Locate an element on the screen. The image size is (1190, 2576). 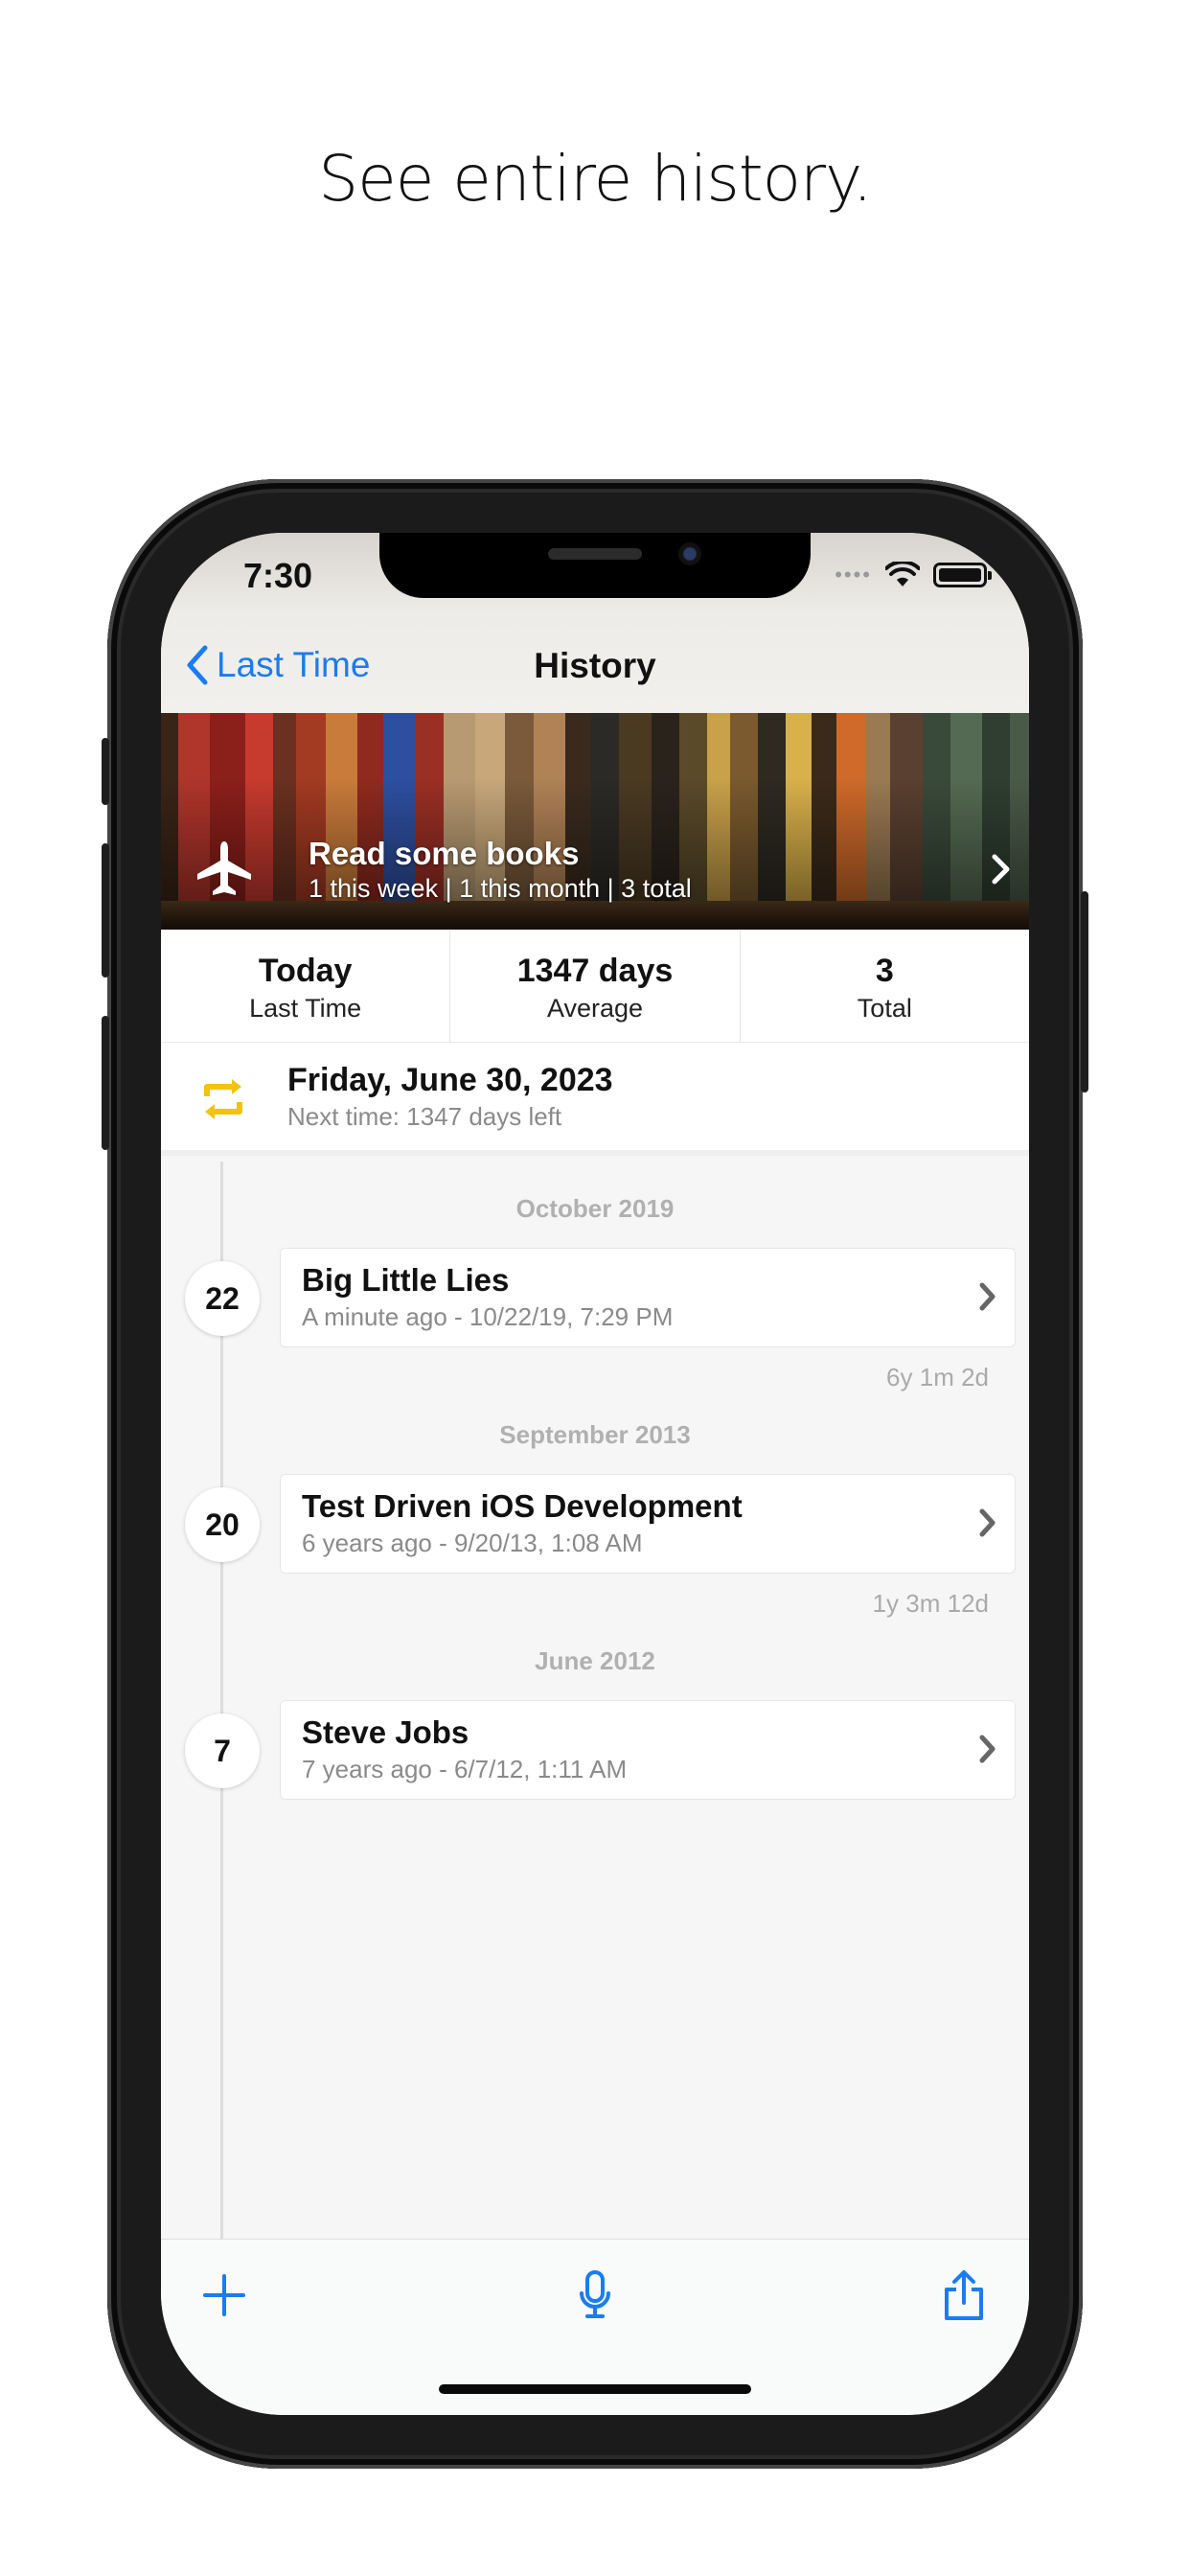
front-camera is located at coordinates (689, 553).